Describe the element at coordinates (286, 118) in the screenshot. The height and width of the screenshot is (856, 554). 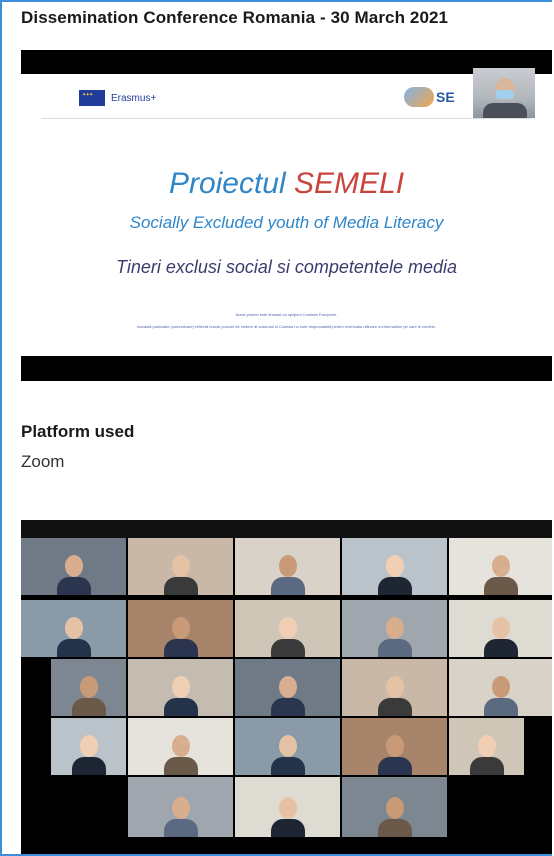
I see `slide-divider` at that location.